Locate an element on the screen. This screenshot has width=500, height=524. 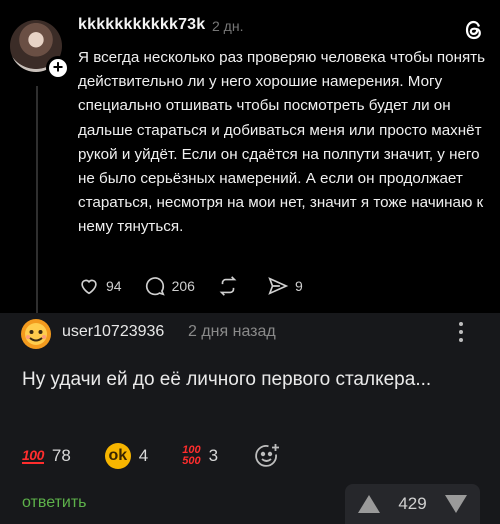
rating-box: 429 is located at coordinates (412, 504).